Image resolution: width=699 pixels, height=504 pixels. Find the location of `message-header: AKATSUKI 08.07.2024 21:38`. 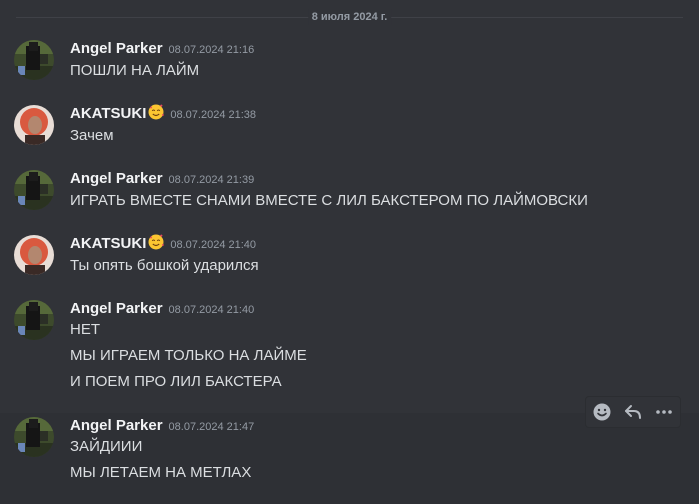

message-header: AKATSUKI 08.07.2024 21:38 is located at coordinates (163, 114).